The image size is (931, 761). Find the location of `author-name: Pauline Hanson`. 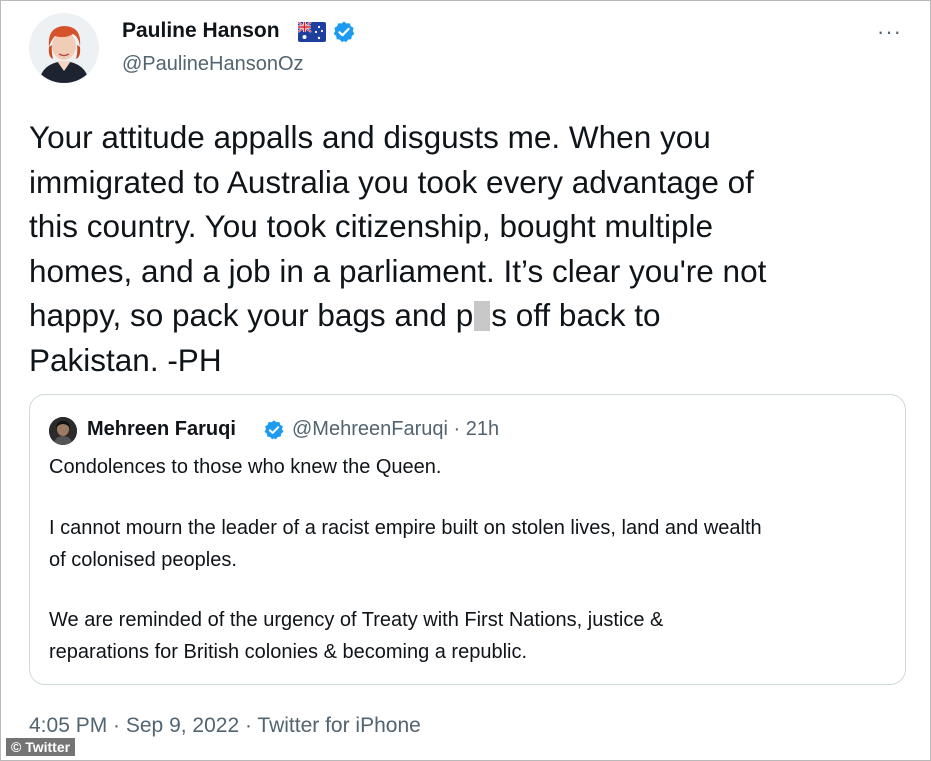

author-name: Pauline Hanson is located at coordinates (201, 31).